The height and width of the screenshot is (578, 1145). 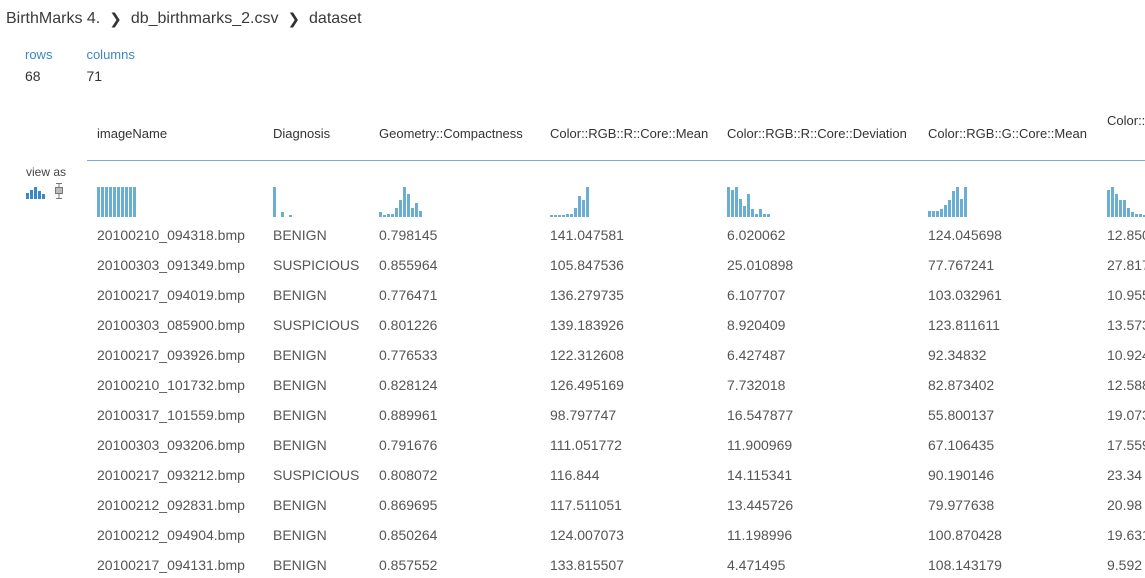 I want to click on table-cell: 20100210_101732.bmp, so click(x=171, y=385).